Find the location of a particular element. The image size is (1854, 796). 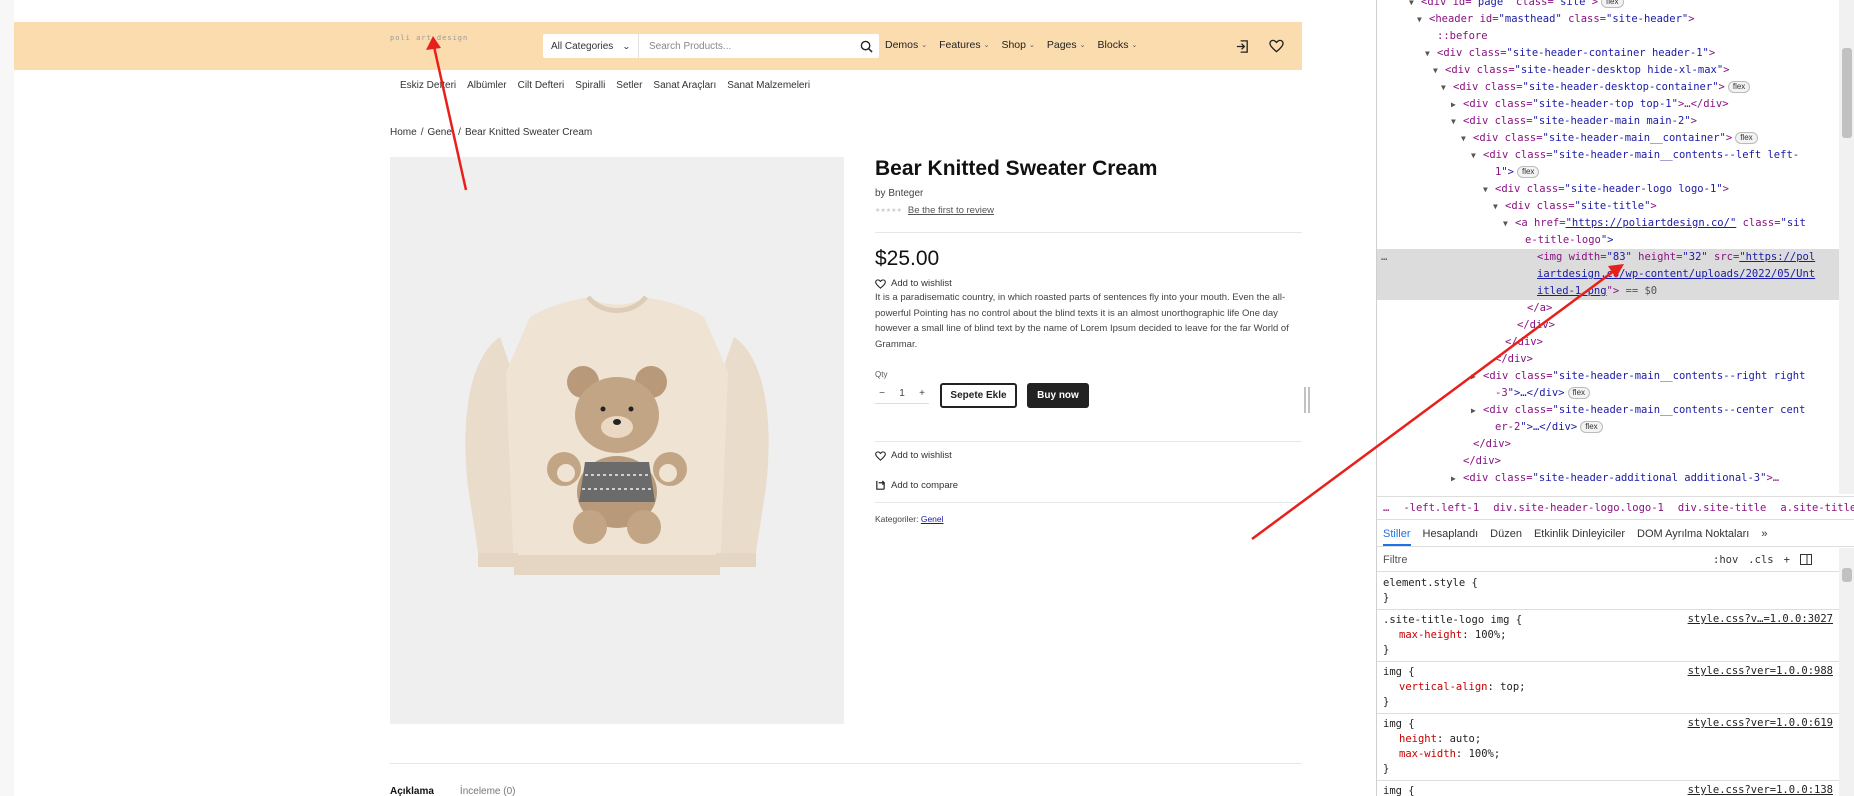

dom-node-line: ▼ <div class="site-header-main main-2"> is located at coordinates (1608, 121).